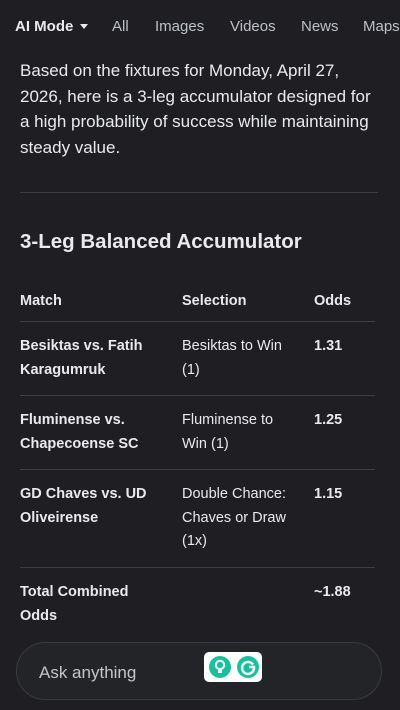 The width and height of the screenshot is (400, 710). I want to click on tab-ai-mode: AI Mode, so click(52, 26).